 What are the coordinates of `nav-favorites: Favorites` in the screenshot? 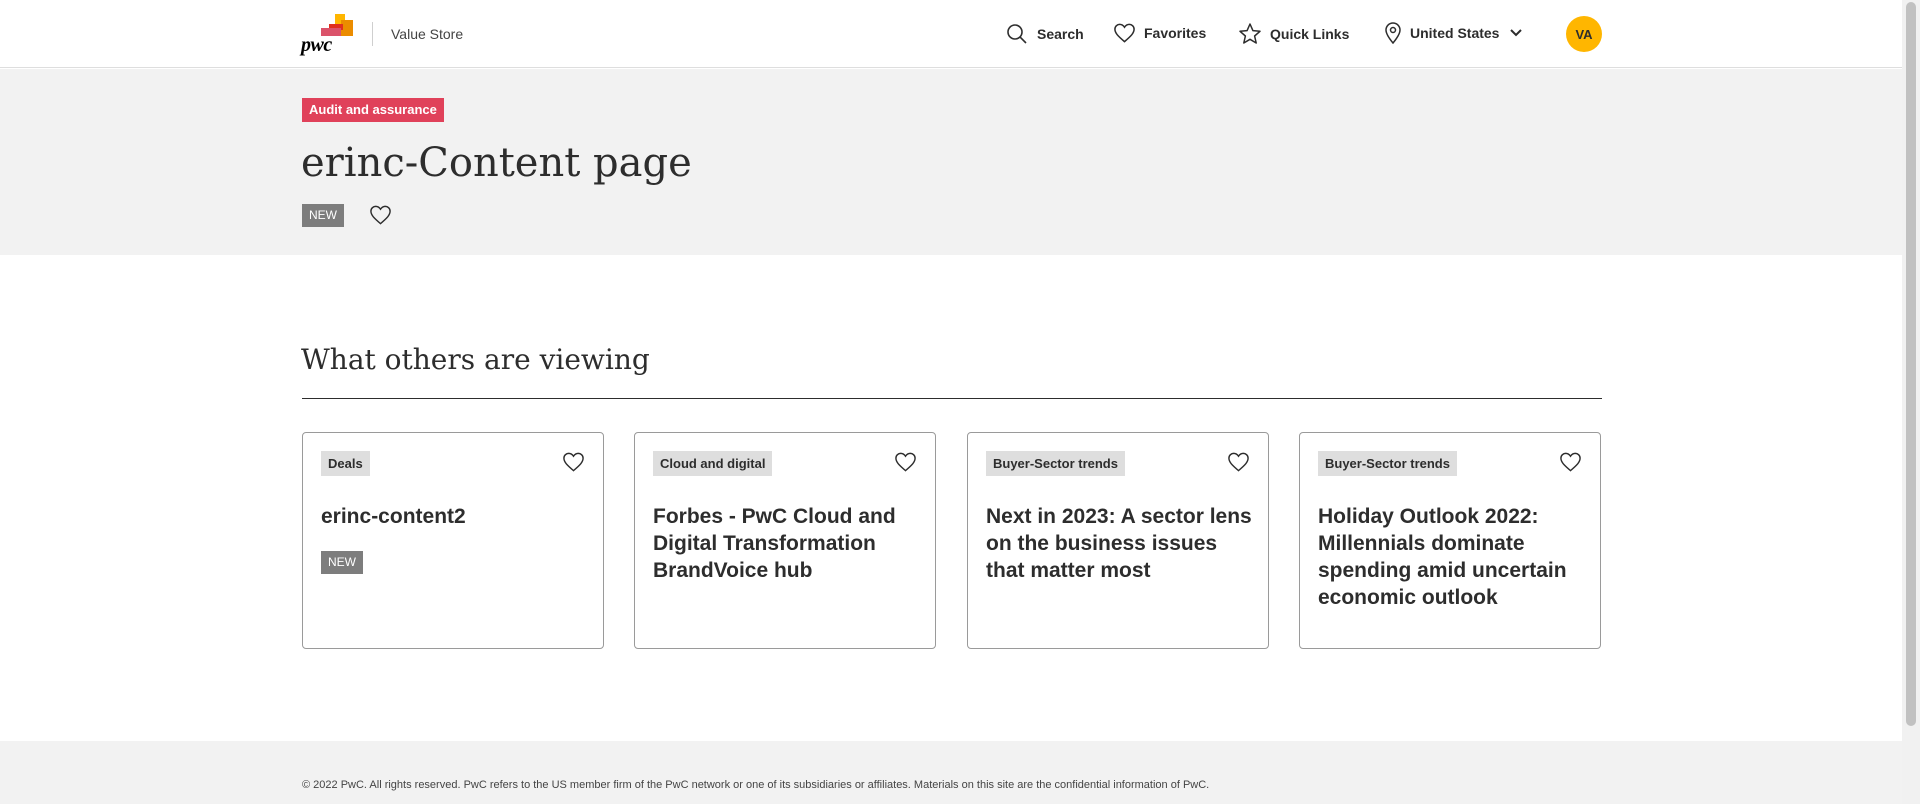 It's located at (1159, 33).